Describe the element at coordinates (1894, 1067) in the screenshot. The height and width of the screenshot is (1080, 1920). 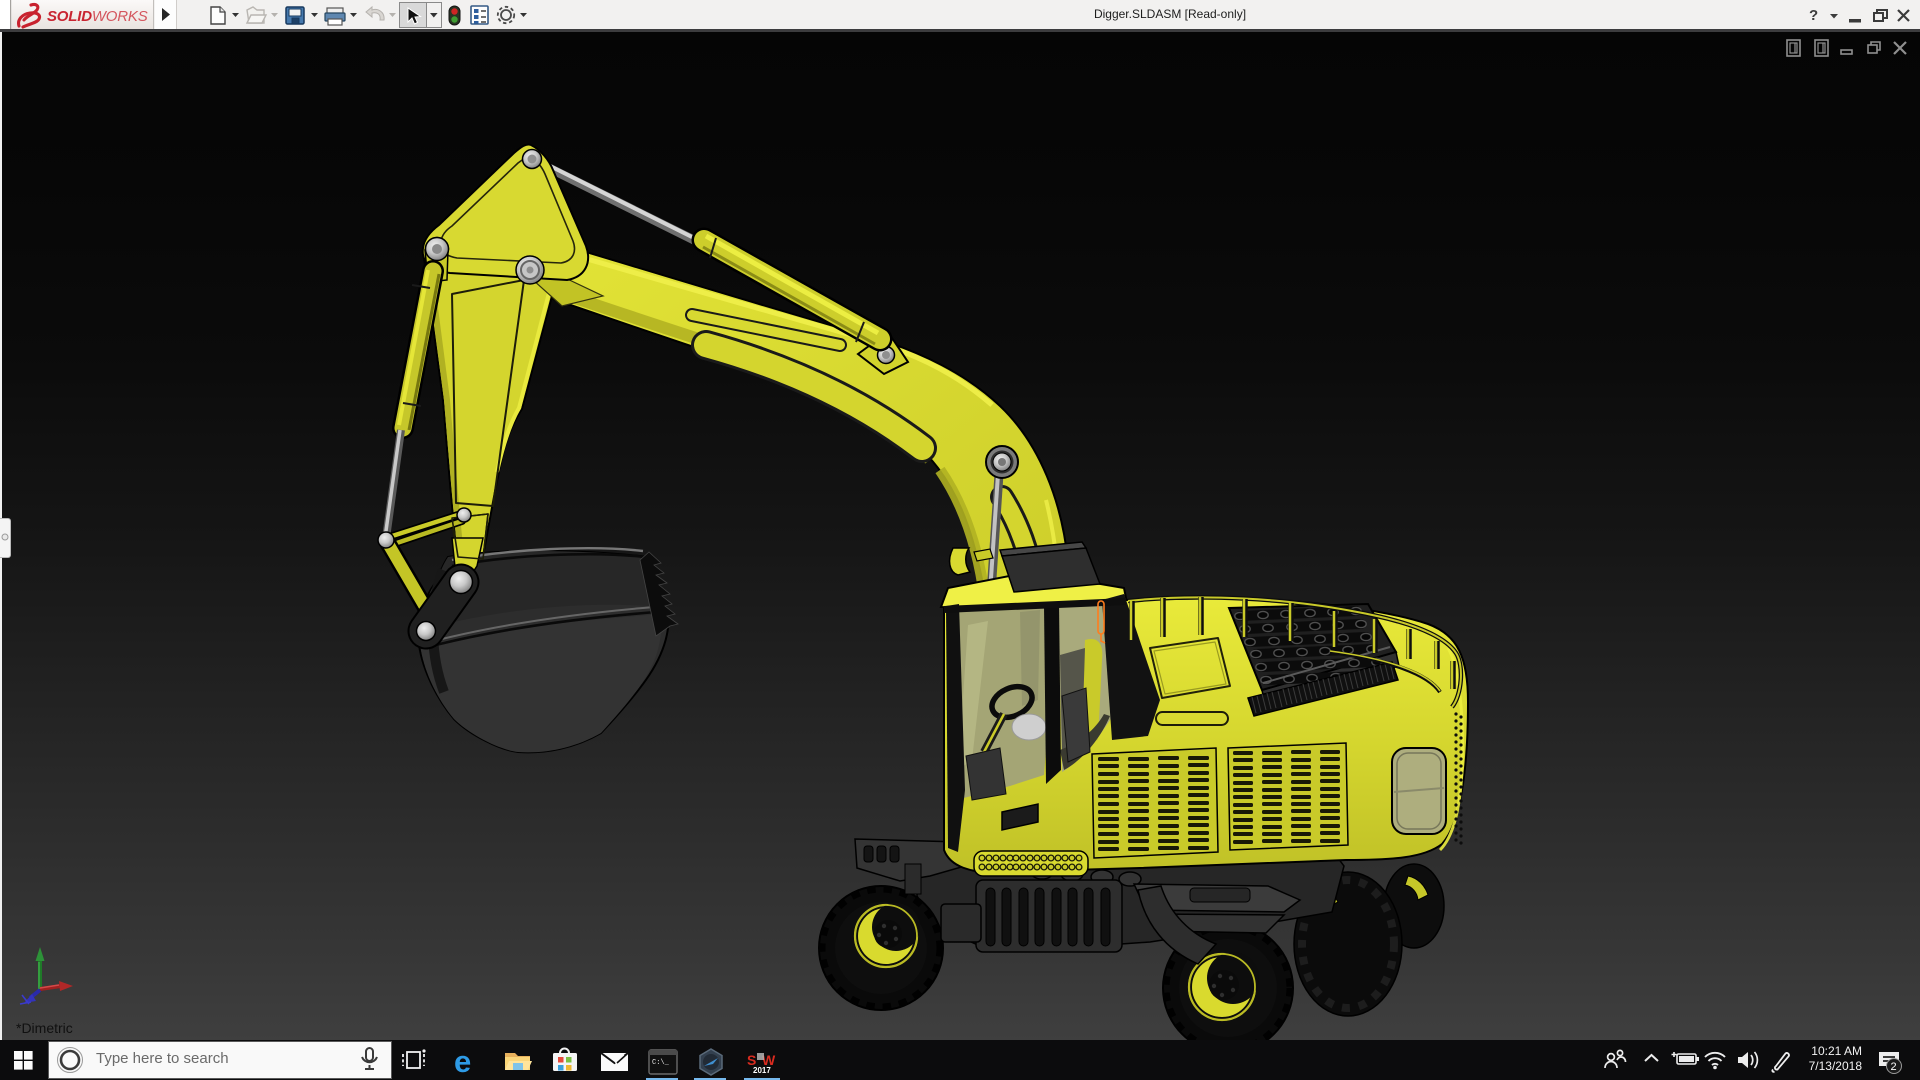
I see `svg-text: 2` at that location.